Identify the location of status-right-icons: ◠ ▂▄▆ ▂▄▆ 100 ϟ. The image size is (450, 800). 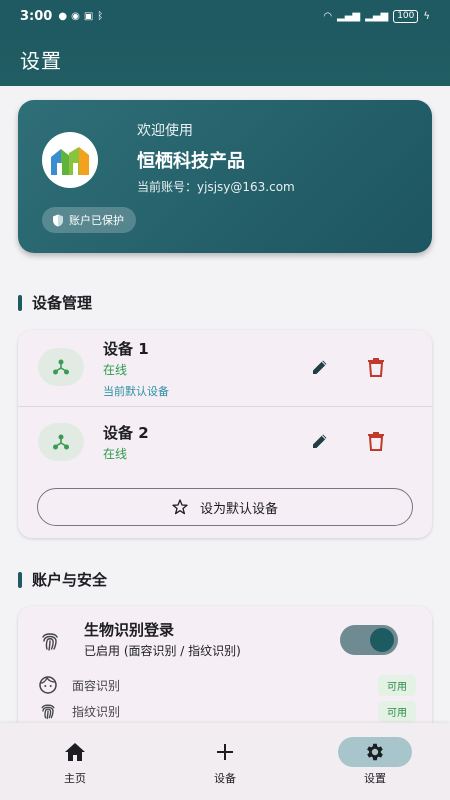
(376, 16).